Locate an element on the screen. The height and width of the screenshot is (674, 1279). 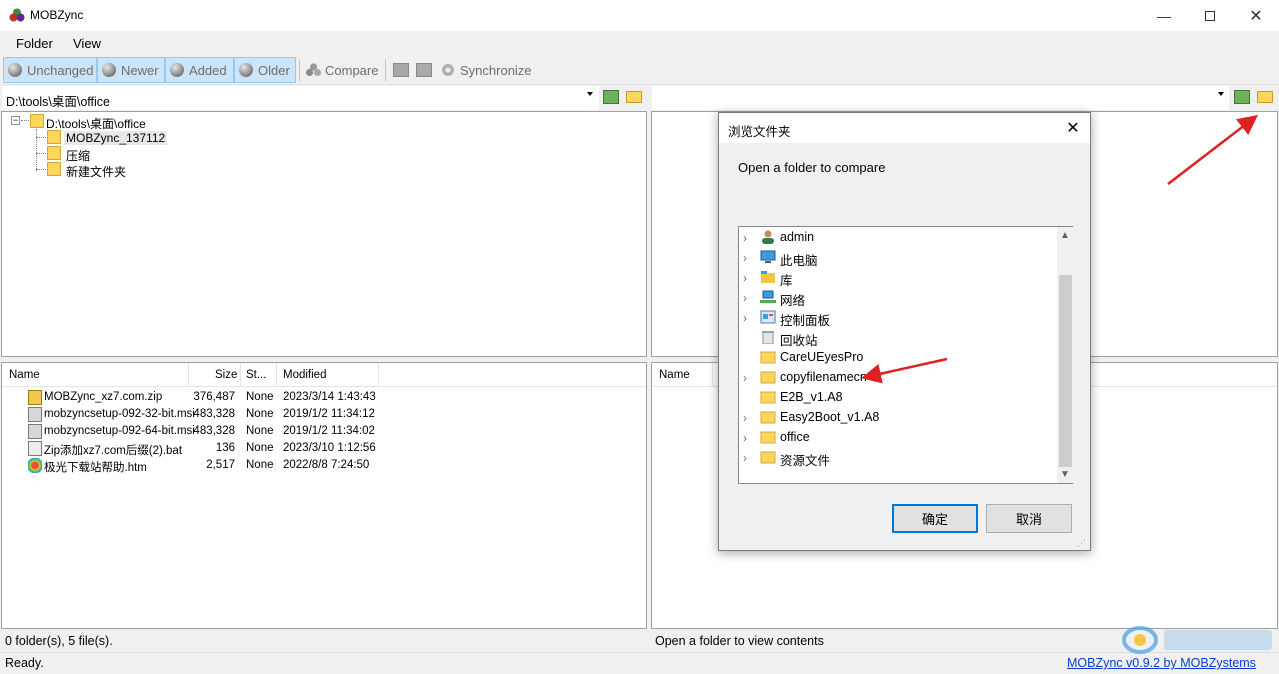
ok-button: 确定 is located at coordinates (935, 518).